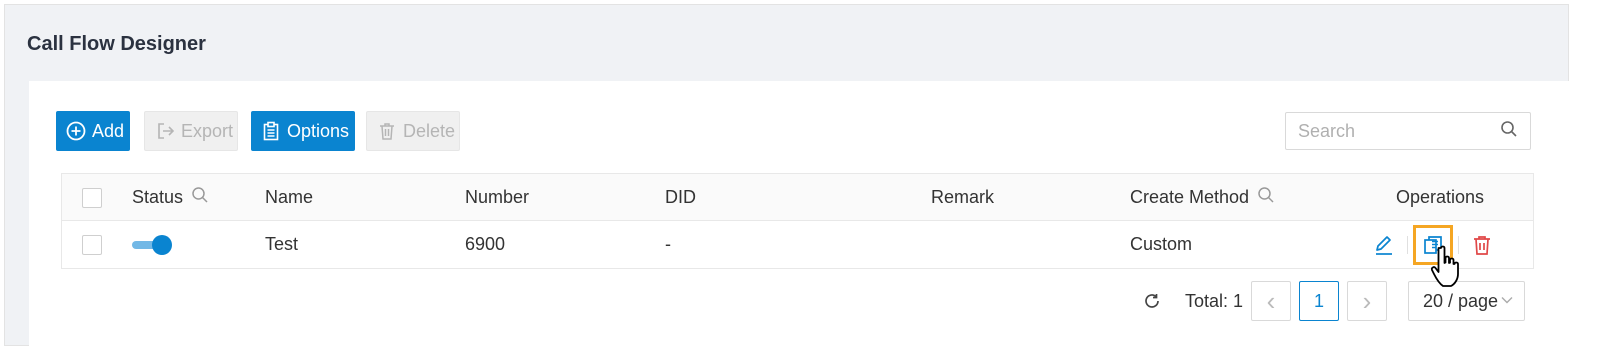 This screenshot has width=1601, height=354. I want to click on row-operations, so click(1433, 244).